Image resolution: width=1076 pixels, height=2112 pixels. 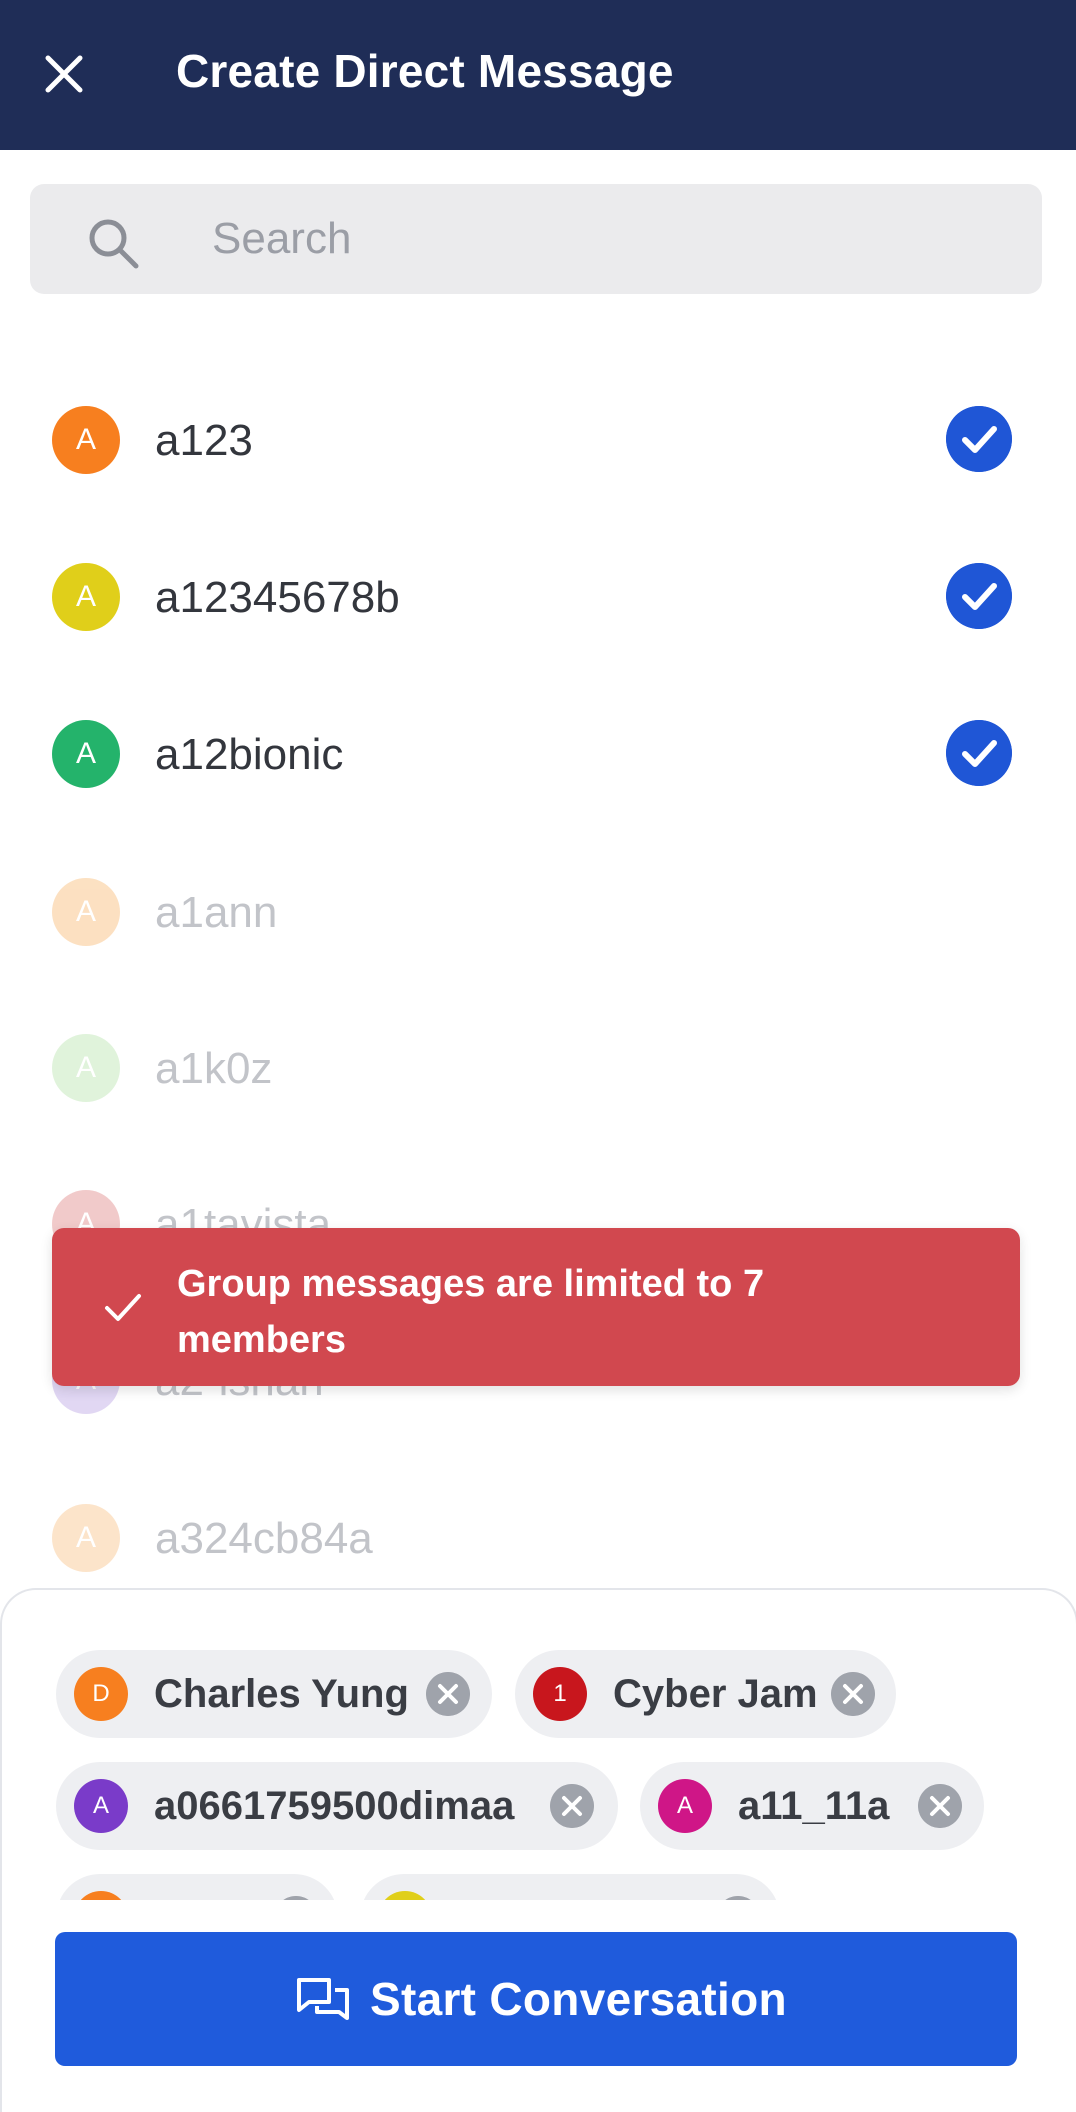 I want to click on member-chip: 1 Cyber Jam, so click(x=705, y=1694).